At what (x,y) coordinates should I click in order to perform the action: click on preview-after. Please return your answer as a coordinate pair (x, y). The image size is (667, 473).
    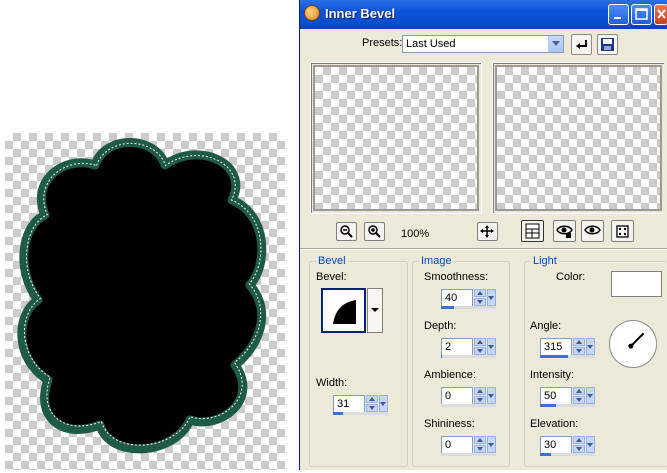
    Looking at the image, I should click on (578, 138).